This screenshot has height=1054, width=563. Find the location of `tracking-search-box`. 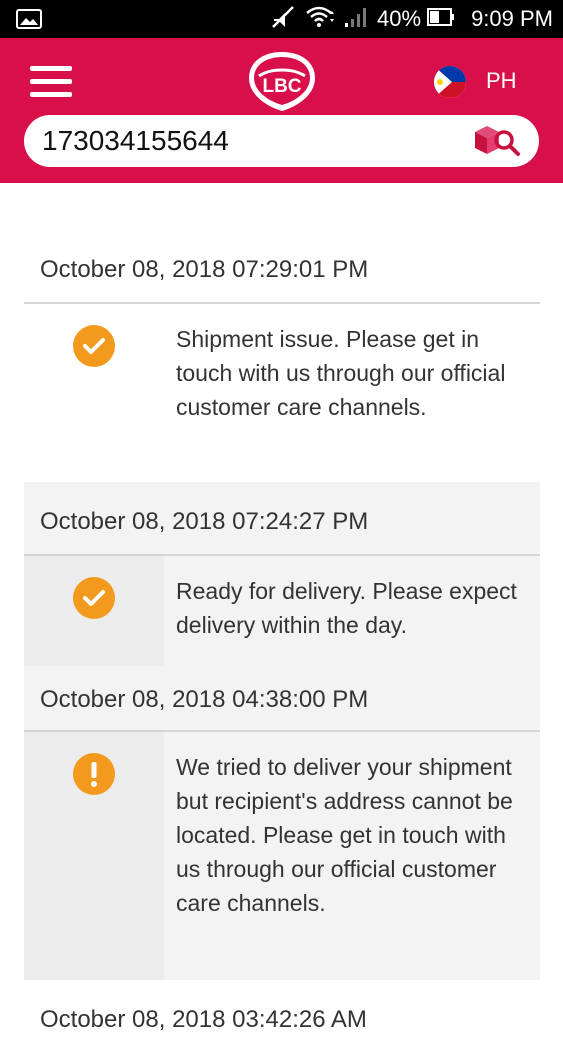

tracking-search-box is located at coordinates (281, 141).